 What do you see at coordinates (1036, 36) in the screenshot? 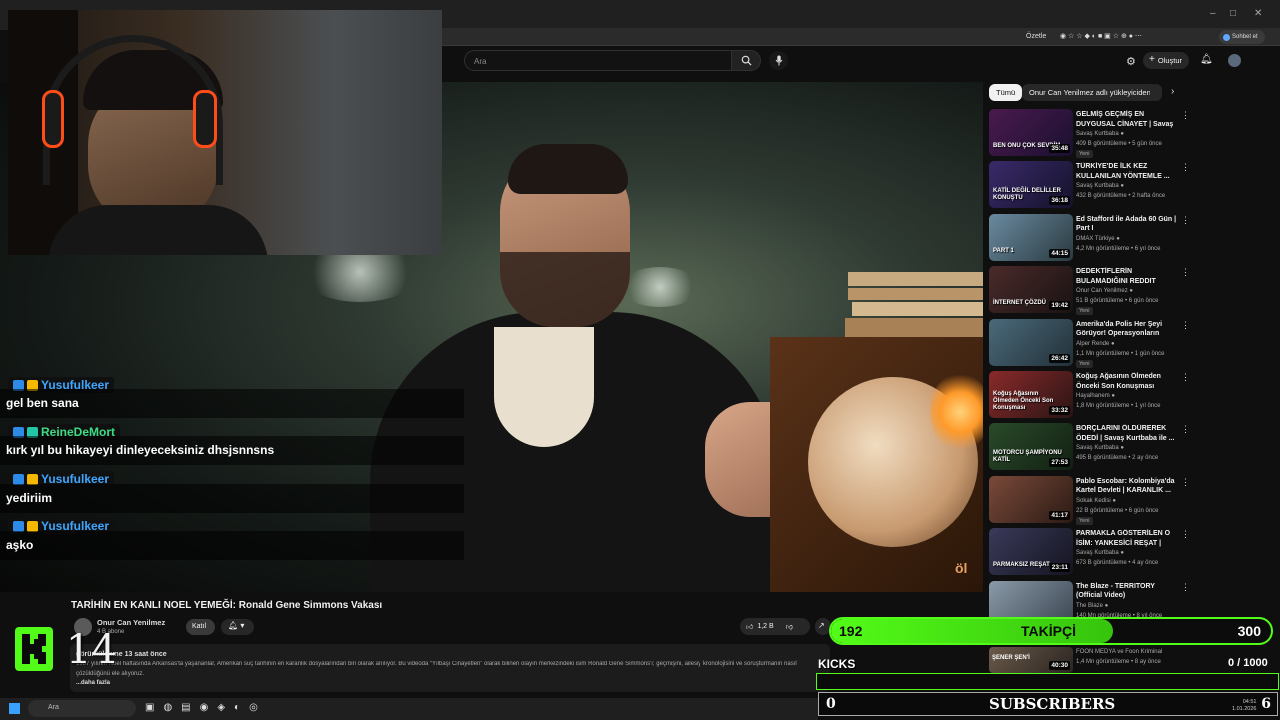
I see `summarize-button: Özetle` at bounding box center [1036, 36].